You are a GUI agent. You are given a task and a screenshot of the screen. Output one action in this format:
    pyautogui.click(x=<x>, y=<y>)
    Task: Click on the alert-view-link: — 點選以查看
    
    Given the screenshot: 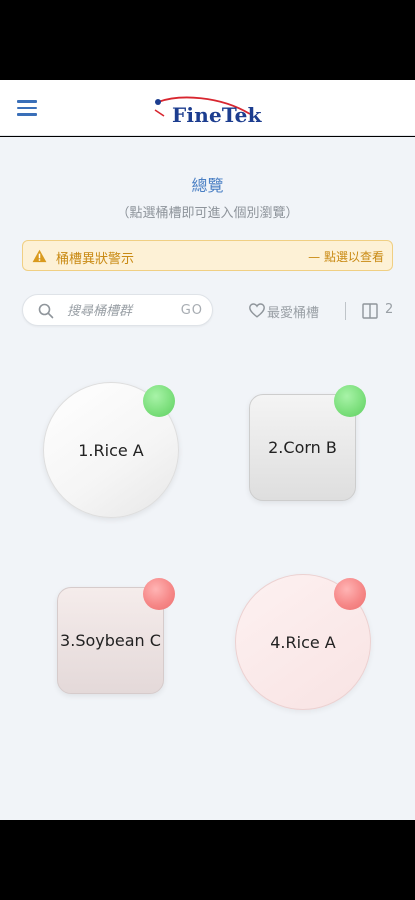 What is the action you would take?
    pyautogui.click(x=346, y=256)
    